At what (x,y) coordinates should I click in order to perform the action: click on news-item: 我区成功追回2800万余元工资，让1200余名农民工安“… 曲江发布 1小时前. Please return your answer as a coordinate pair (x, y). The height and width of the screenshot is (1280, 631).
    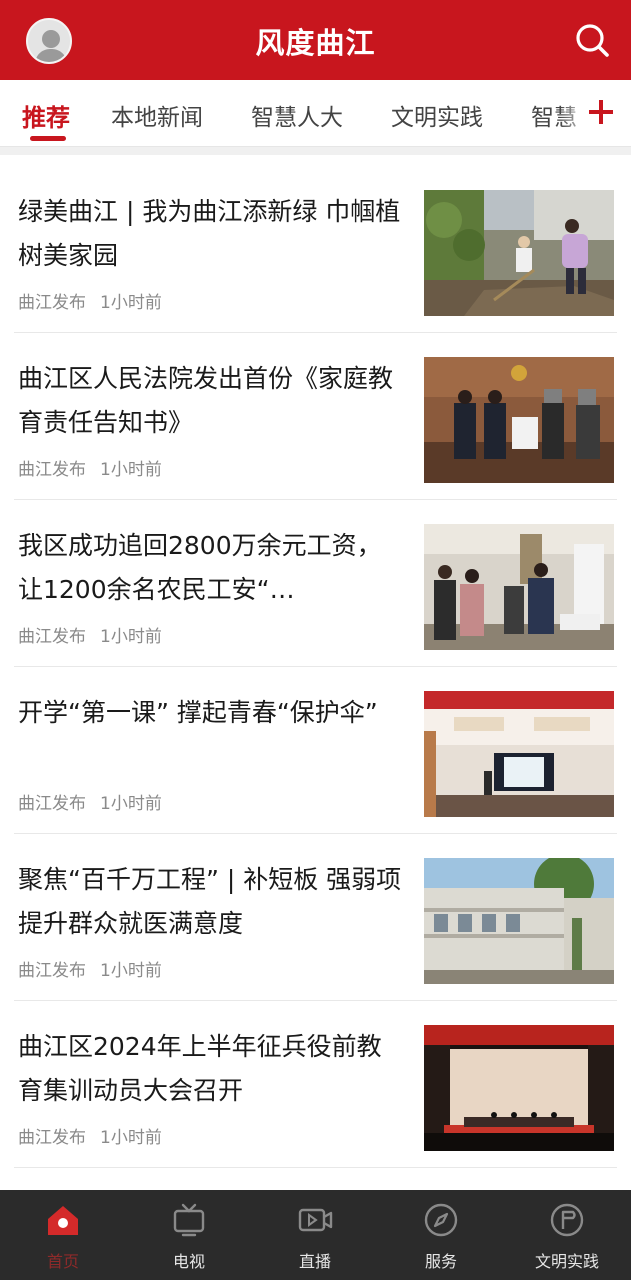
    Looking at the image, I should click on (315, 583).